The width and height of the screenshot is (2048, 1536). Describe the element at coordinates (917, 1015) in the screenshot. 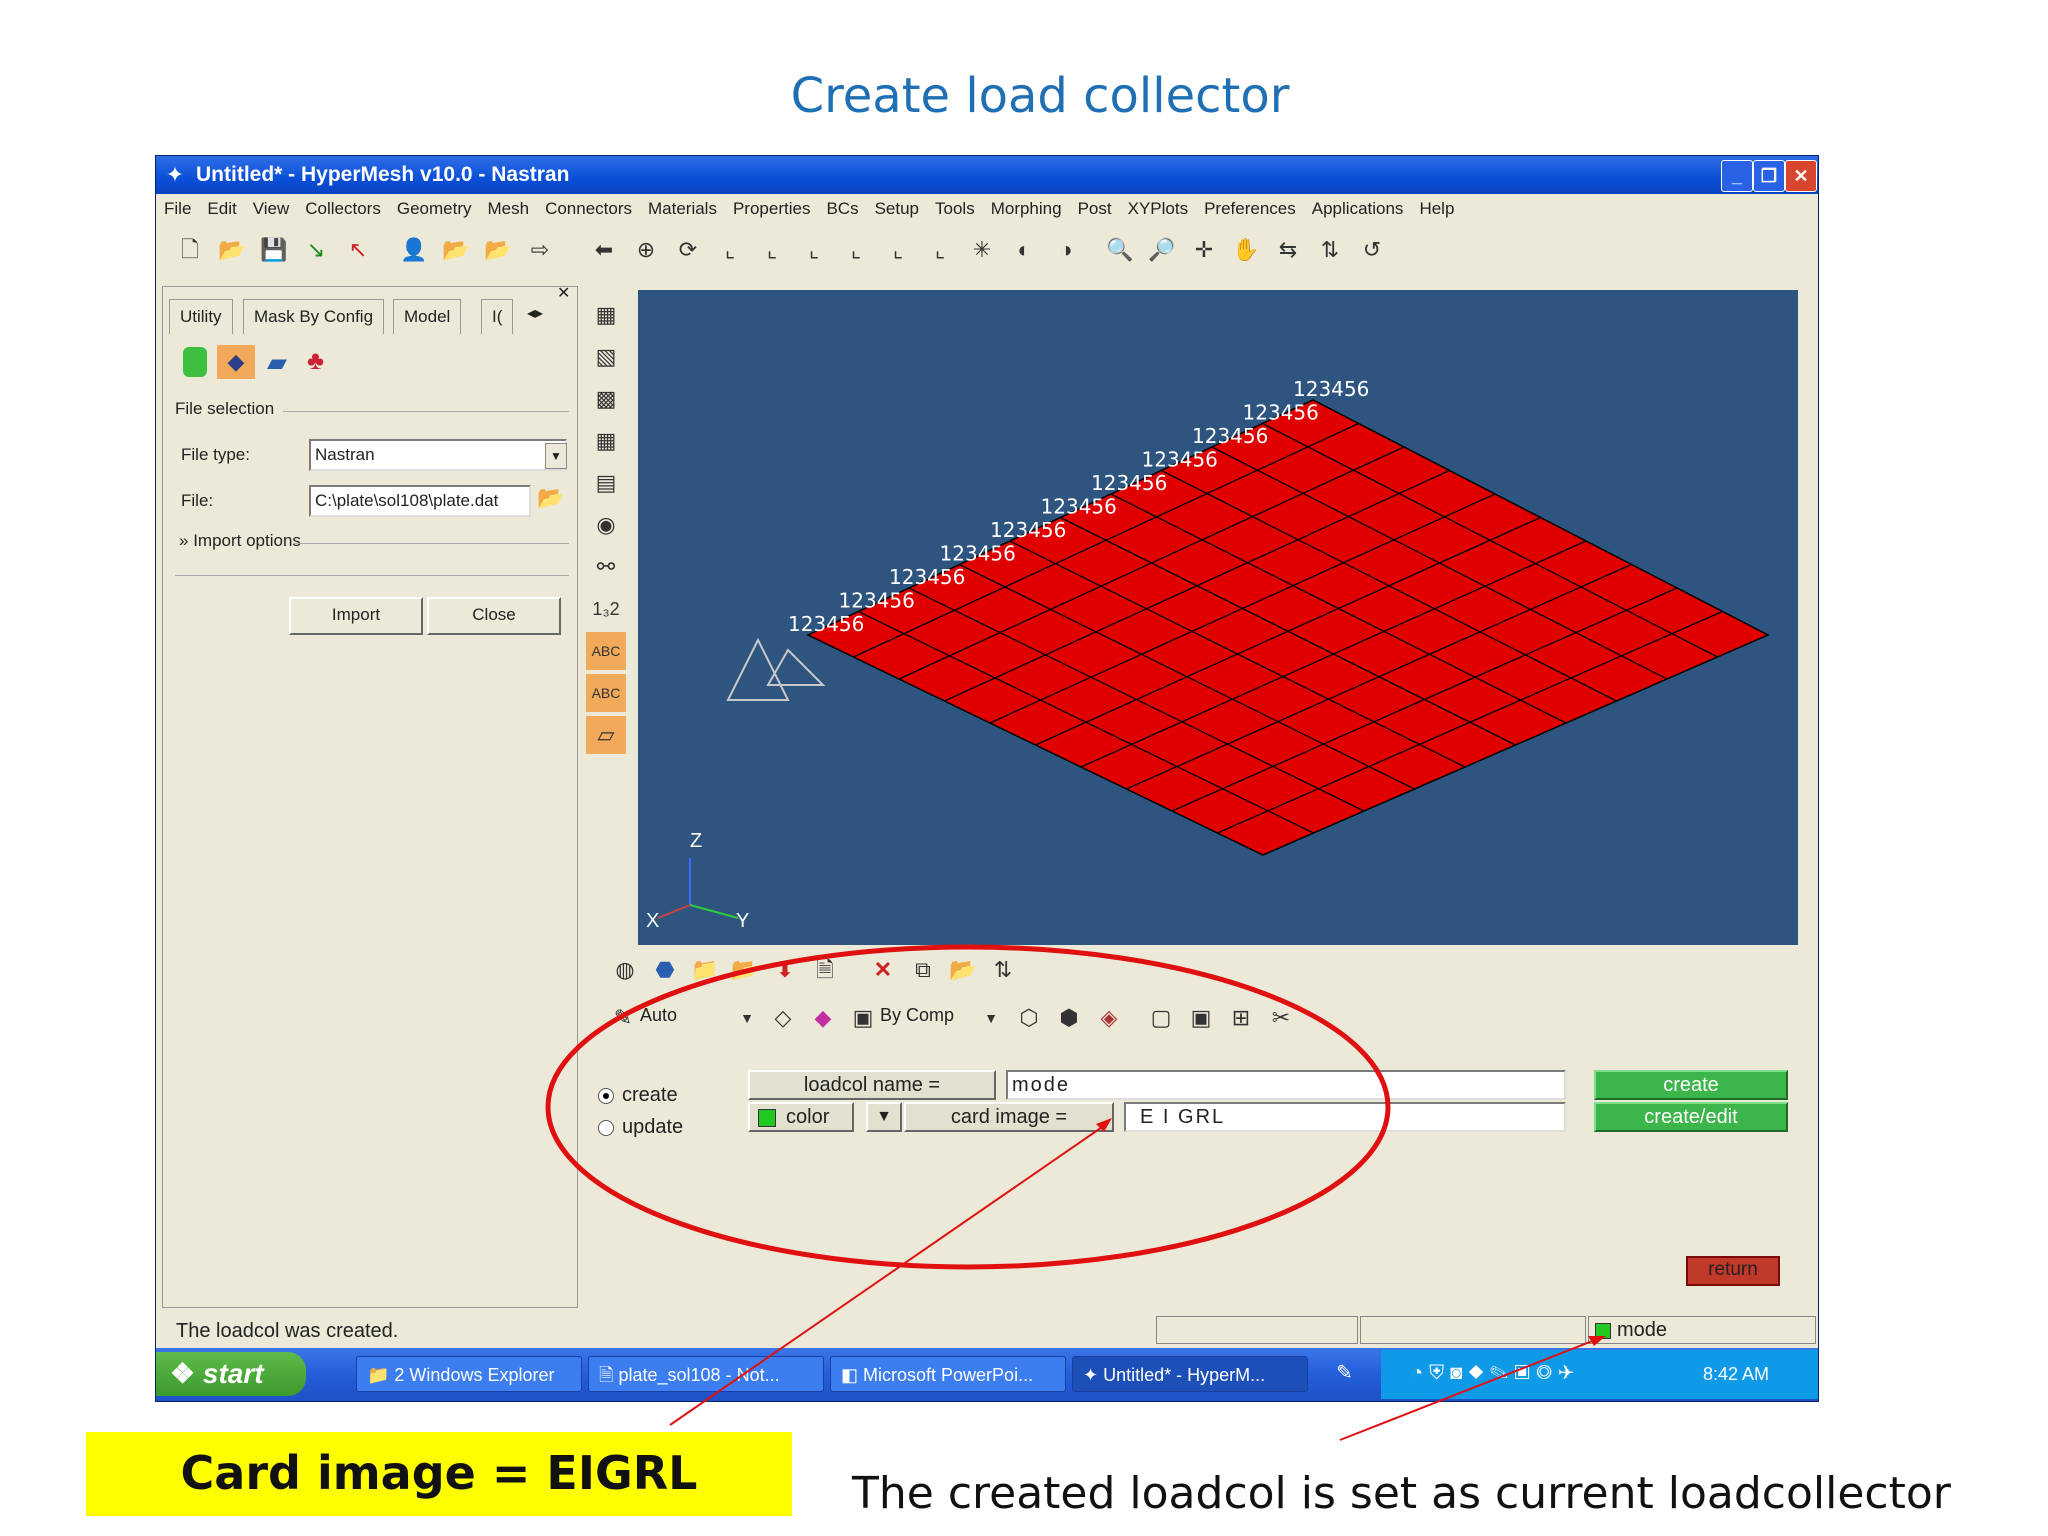

I see `color-mode-select: By Comp` at that location.